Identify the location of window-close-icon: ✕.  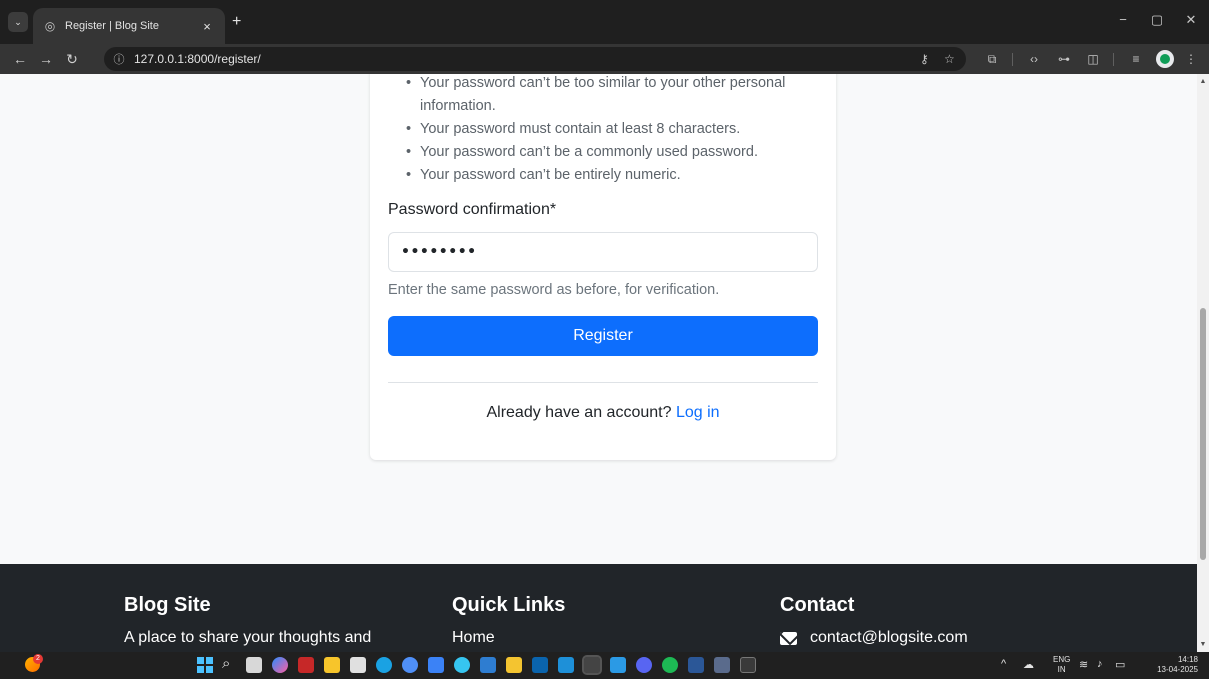
(1191, 20).